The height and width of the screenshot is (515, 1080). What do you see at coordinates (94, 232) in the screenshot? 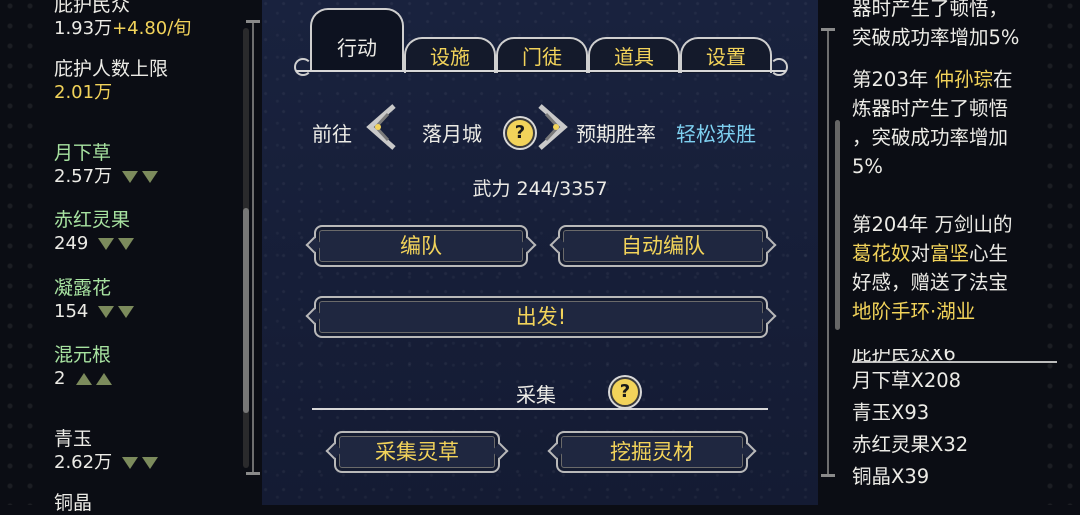
I see `resource-item: 赤红灵果 249` at bounding box center [94, 232].